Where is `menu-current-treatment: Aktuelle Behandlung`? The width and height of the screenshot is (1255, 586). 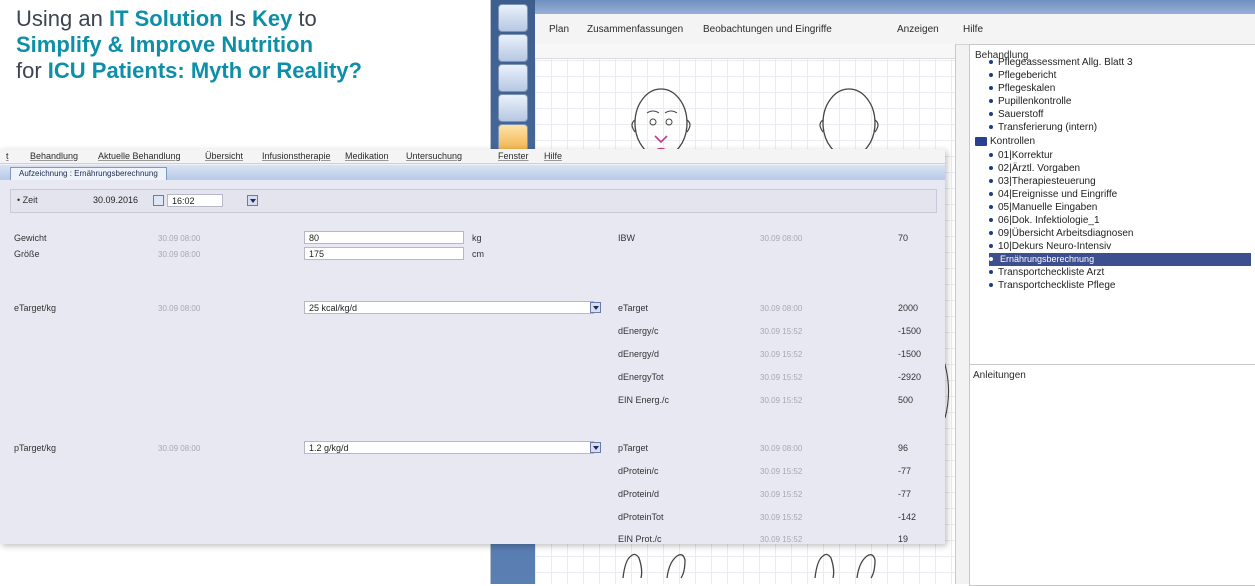
menu-current-treatment: Aktuelle Behandlung is located at coordinates (139, 156).